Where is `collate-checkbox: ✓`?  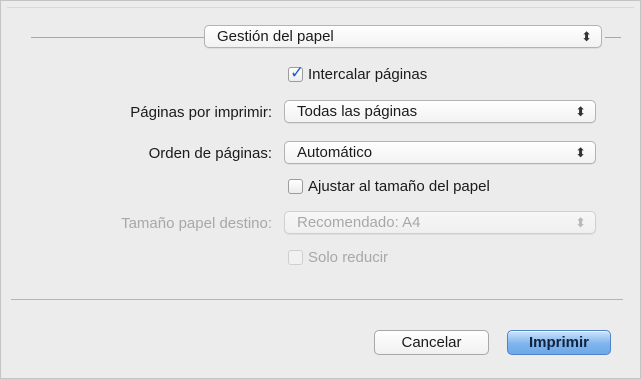 collate-checkbox: ✓ is located at coordinates (296, 72).